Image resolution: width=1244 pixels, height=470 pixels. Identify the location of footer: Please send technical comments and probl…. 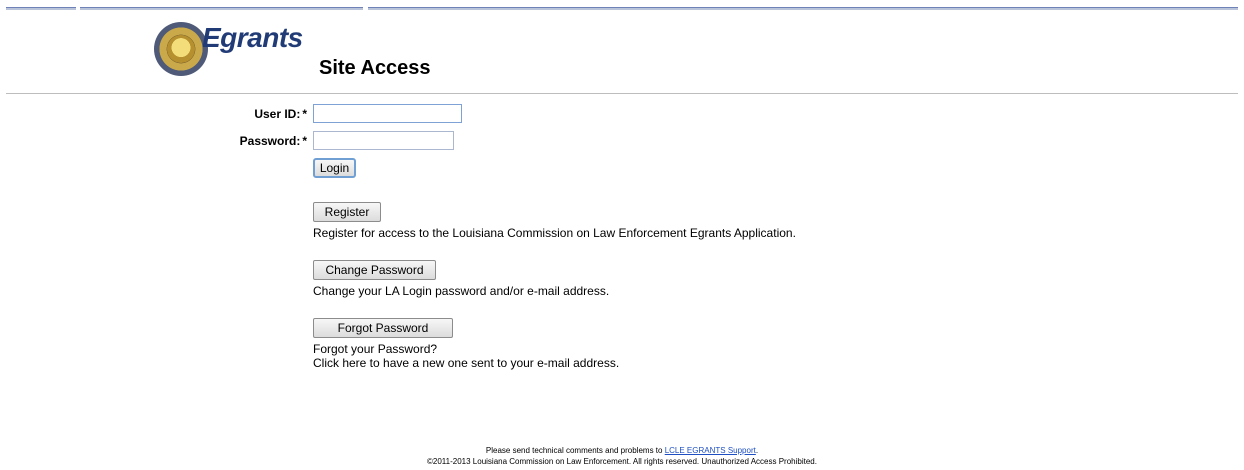
(622, 456).